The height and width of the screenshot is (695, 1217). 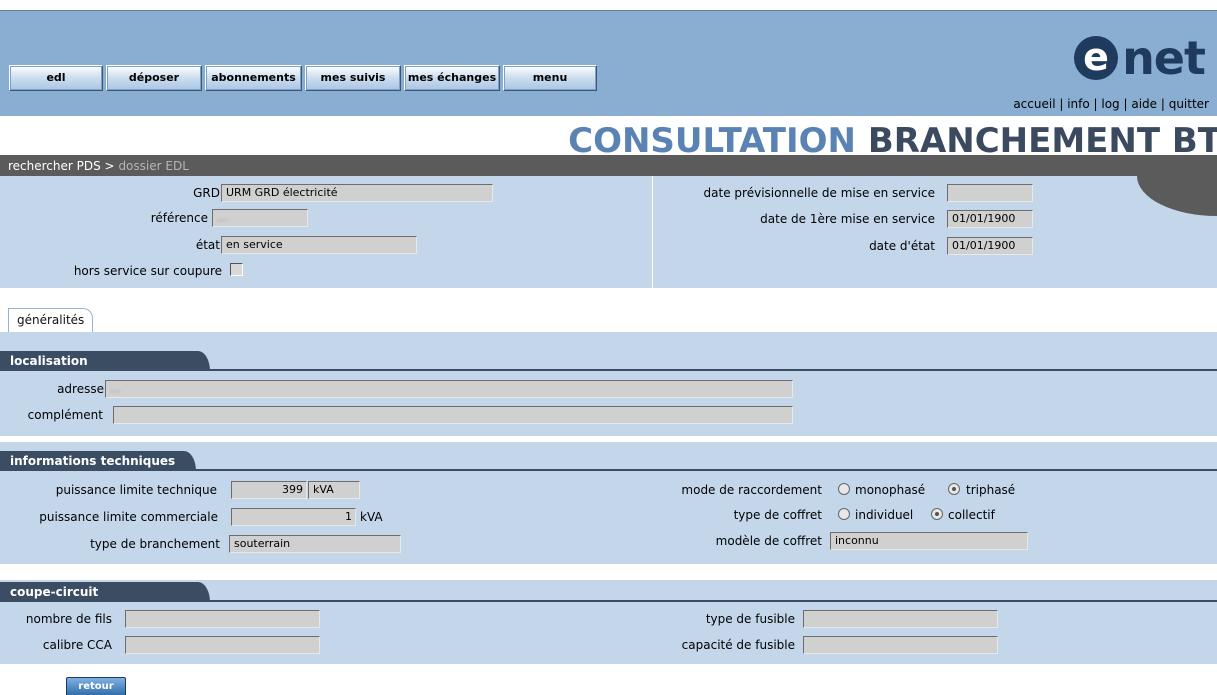 What do you see at coordinates (105, 592) in the screenshot?
I see `coupe-circuit-header: coupe-circuit` at bounding box center [105, 592].